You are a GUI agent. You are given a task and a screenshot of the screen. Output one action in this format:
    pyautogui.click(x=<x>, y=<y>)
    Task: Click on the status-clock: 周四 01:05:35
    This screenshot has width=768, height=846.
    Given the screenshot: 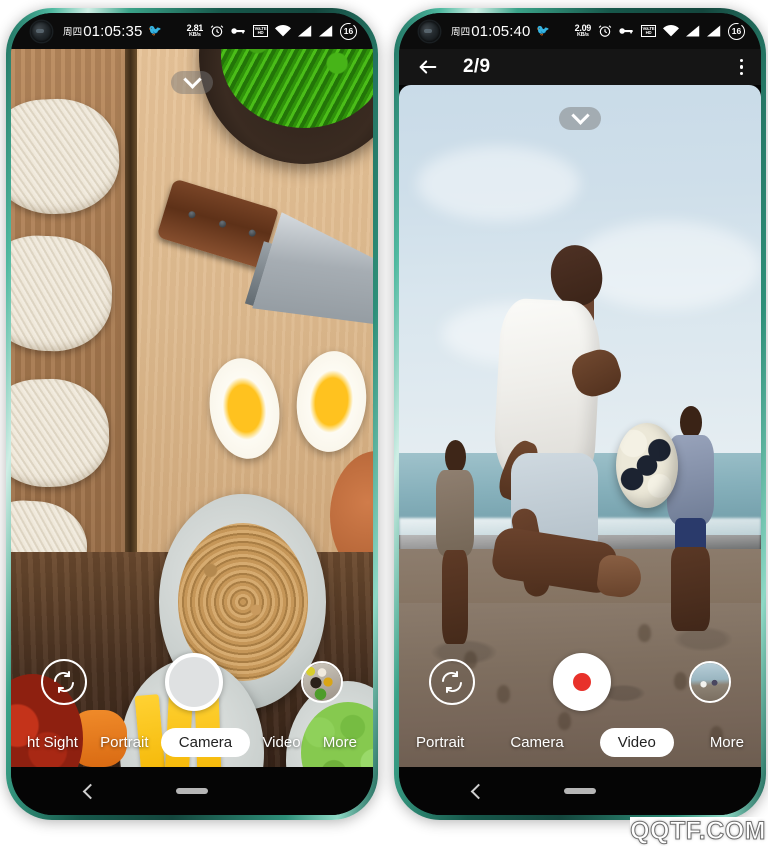 What is the action you would take?
    pyautogui.click(x=102, y=31)
    